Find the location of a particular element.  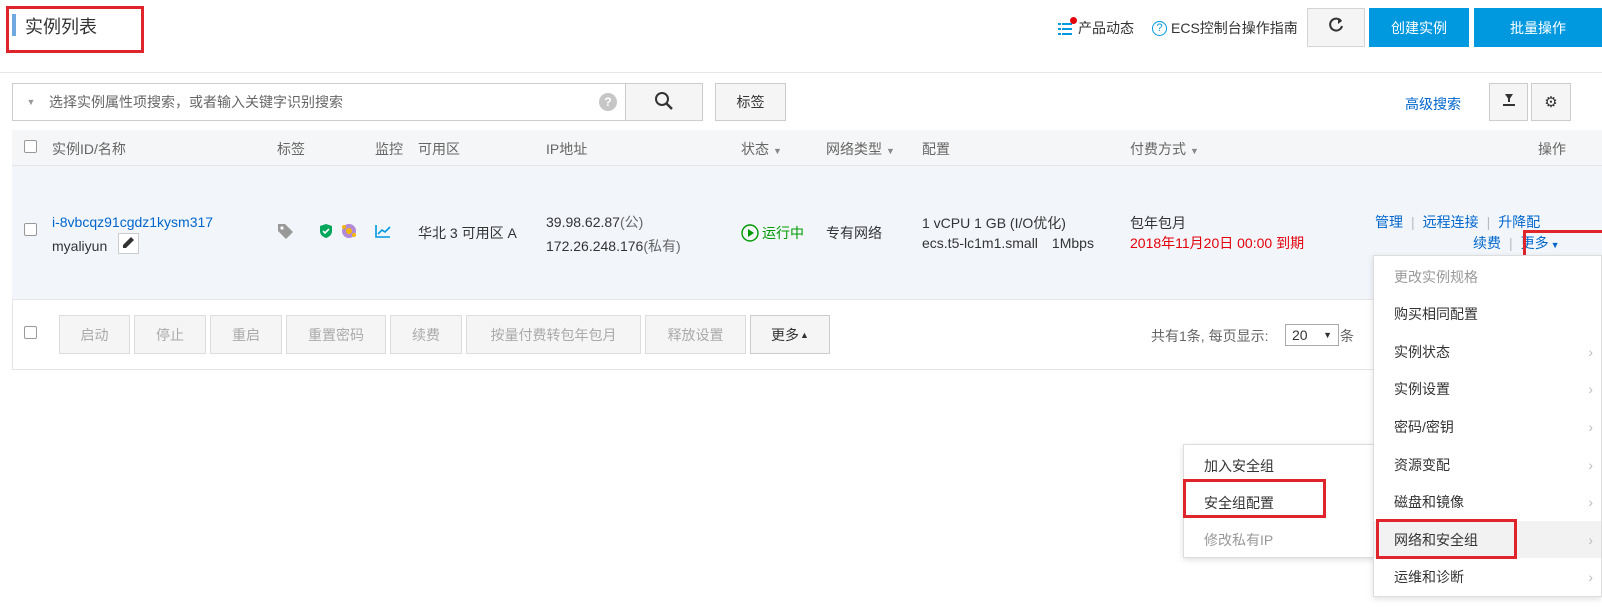

resource-change-label: 资源变配 is located at coordinates (1422, 464).